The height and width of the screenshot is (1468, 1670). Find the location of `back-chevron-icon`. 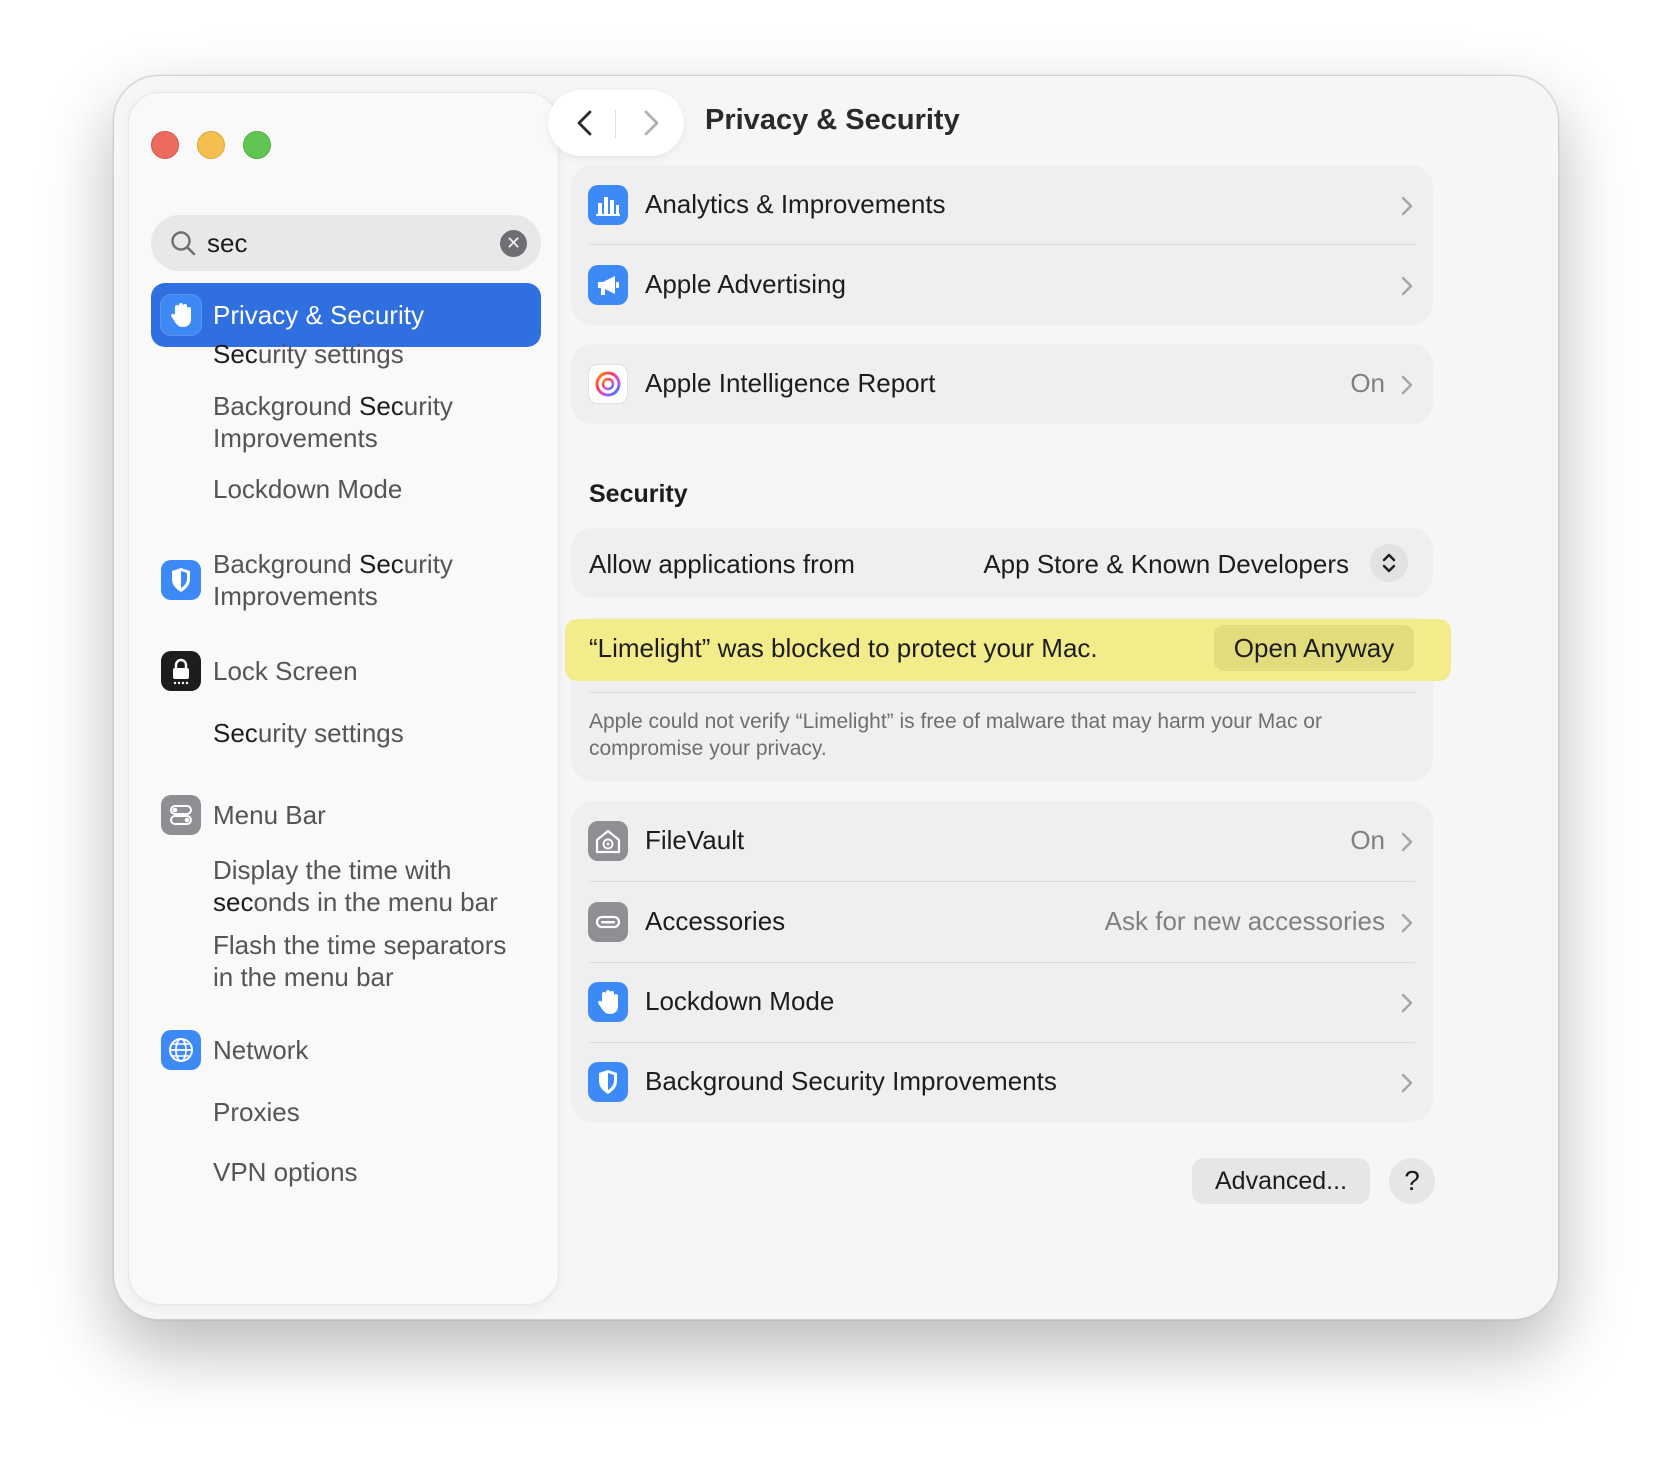

back-chevron-icon is located at coordinates (586, 123).